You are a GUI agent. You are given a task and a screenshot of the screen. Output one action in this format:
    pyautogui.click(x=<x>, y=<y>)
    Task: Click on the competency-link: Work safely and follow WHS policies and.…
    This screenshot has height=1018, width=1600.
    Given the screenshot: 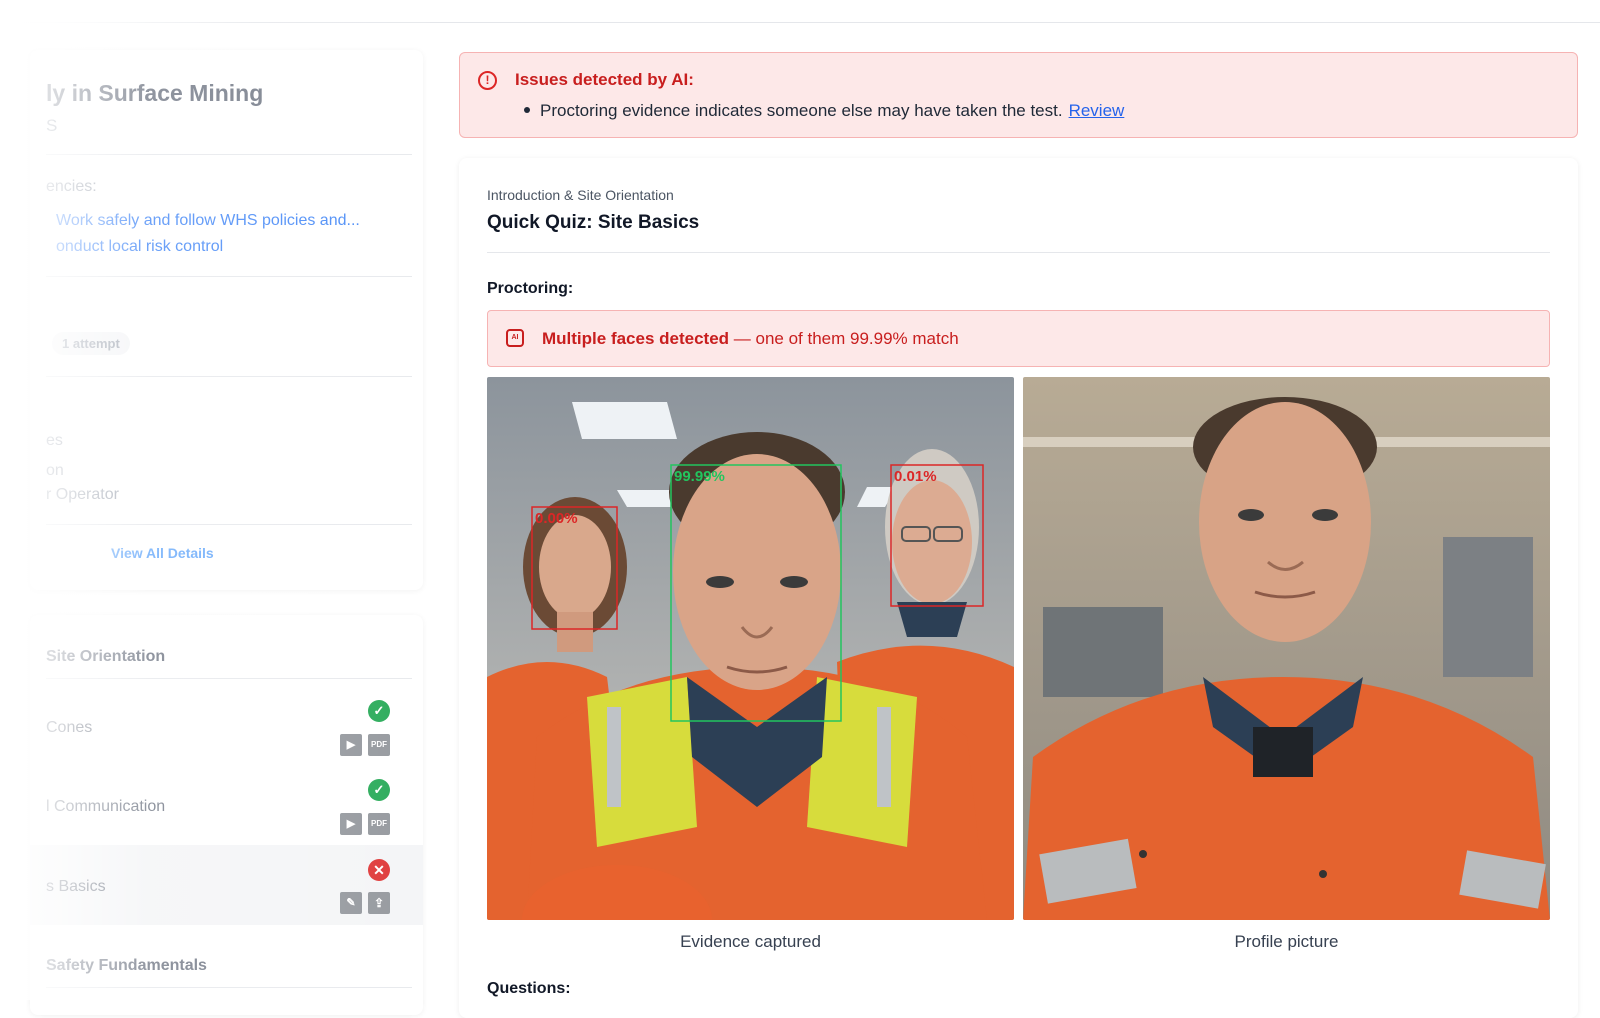 What is the action you would take?
    pyautogui.click(x=208, y=221)
    